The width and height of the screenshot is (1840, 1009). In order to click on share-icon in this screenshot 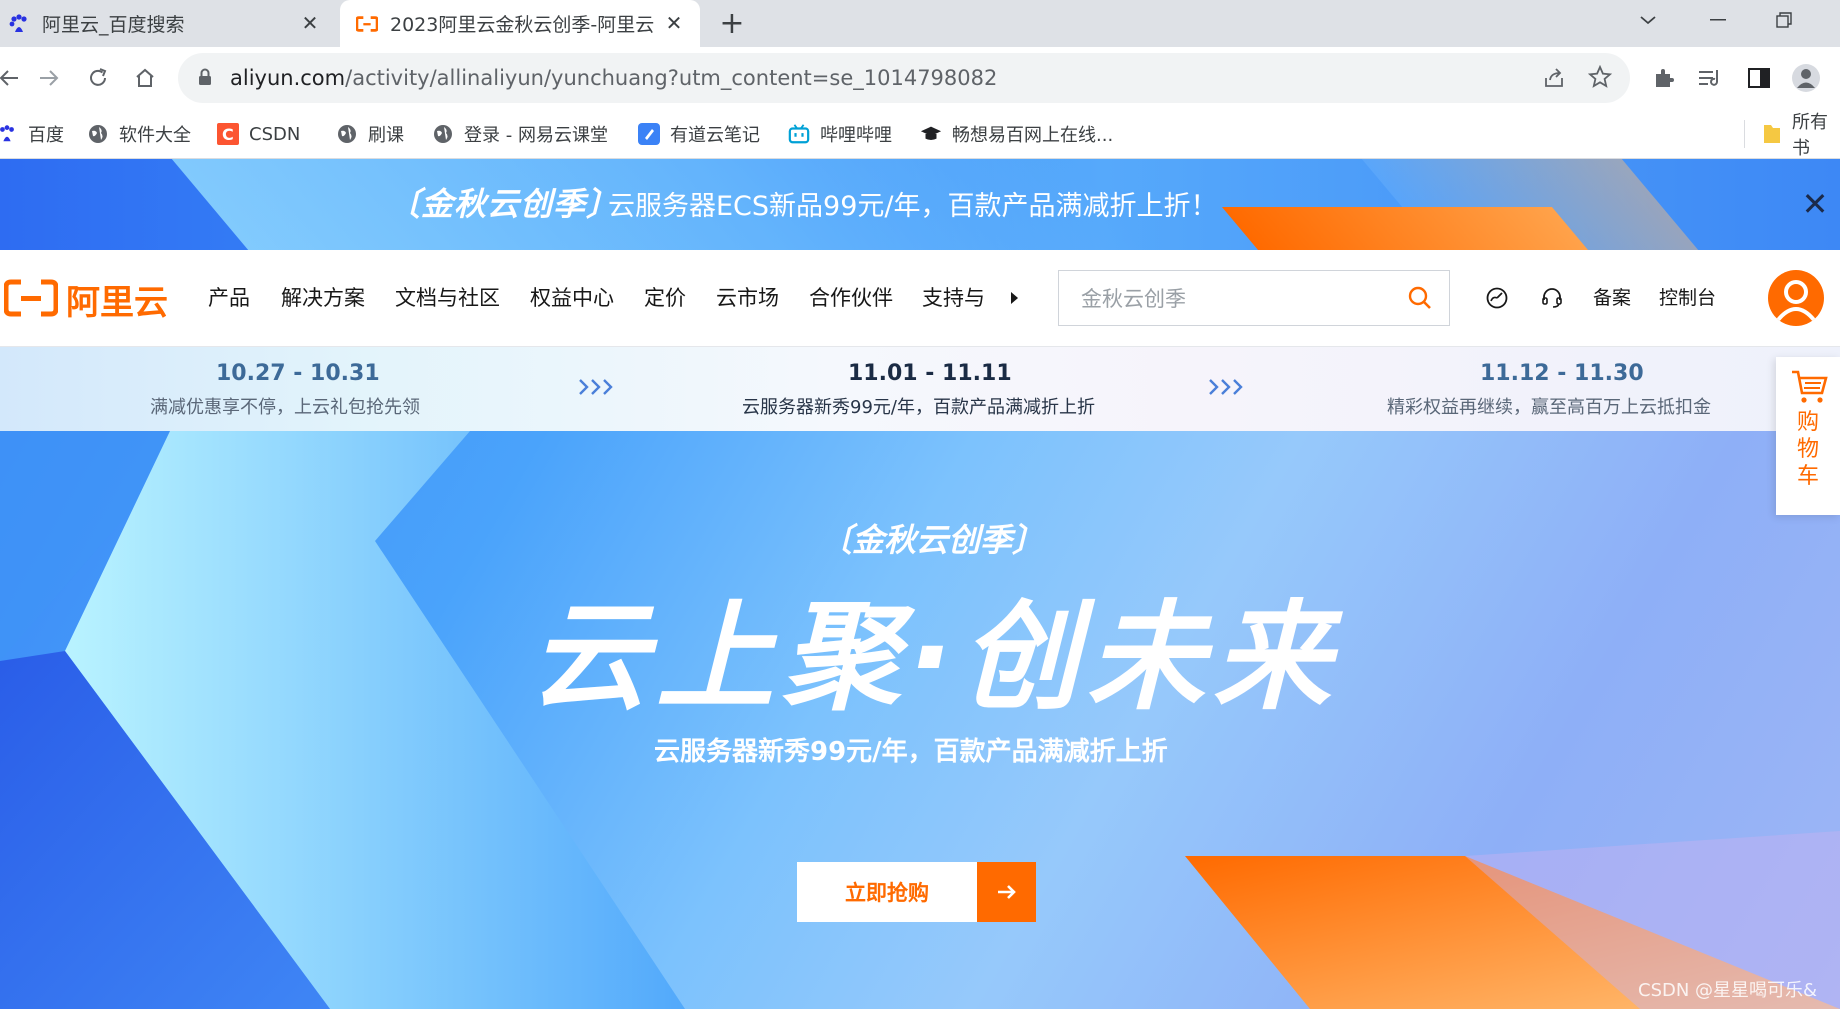, I will do `click(1554, 80)`.